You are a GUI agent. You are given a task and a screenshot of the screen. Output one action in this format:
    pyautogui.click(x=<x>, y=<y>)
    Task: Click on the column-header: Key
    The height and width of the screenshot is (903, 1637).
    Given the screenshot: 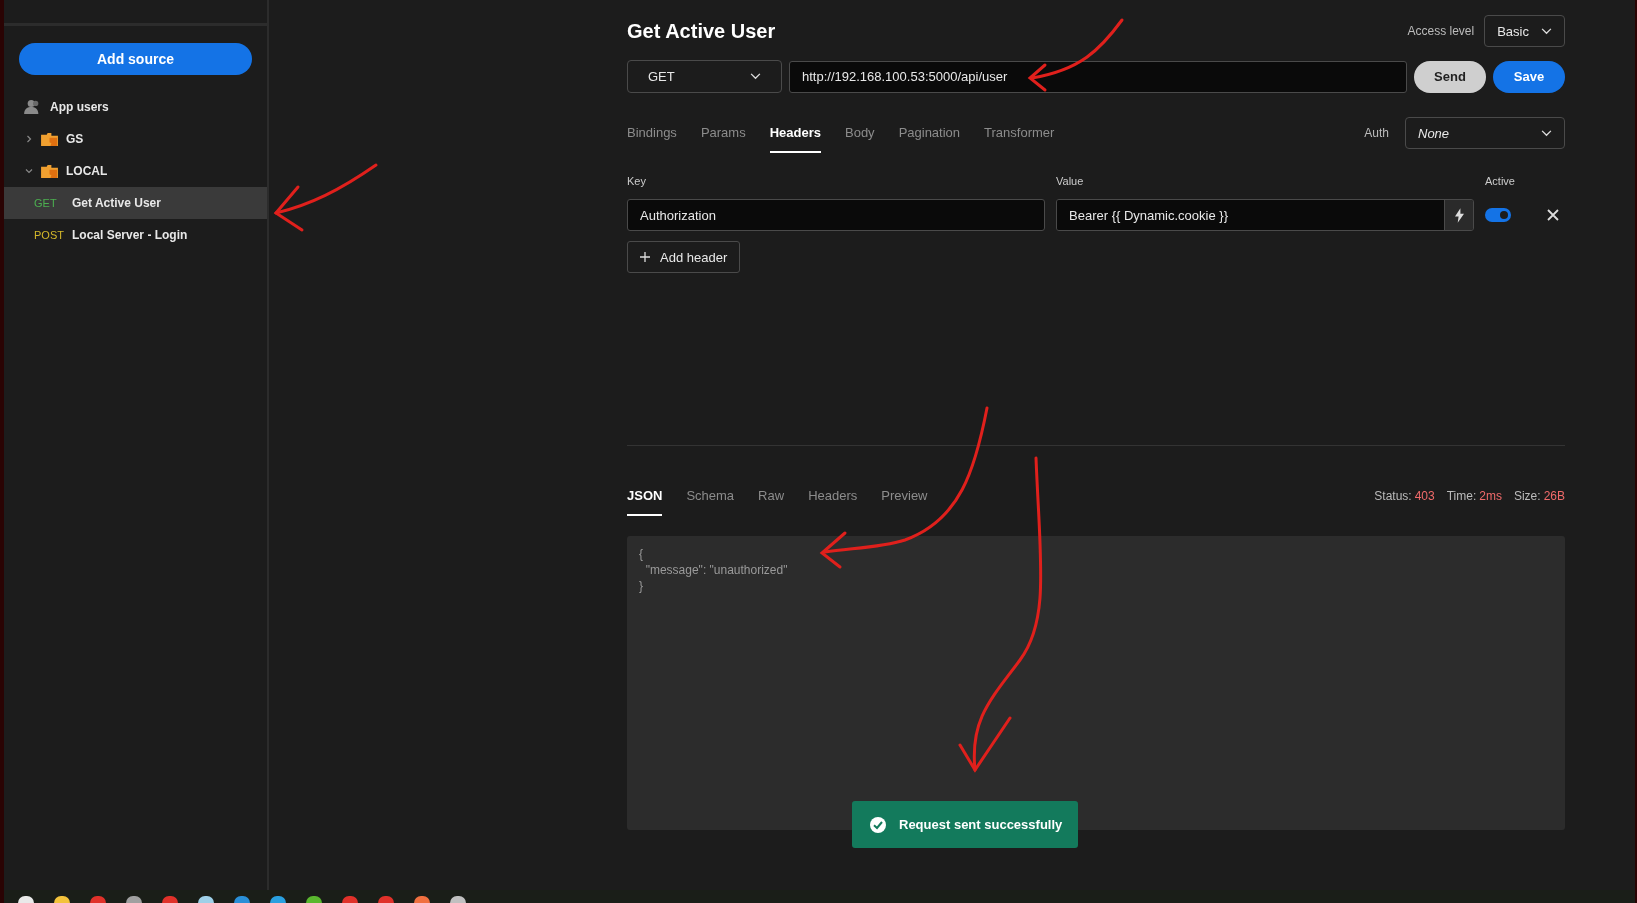 What is the action you would take?
    pyautogui.click(x=637, y=181)
    